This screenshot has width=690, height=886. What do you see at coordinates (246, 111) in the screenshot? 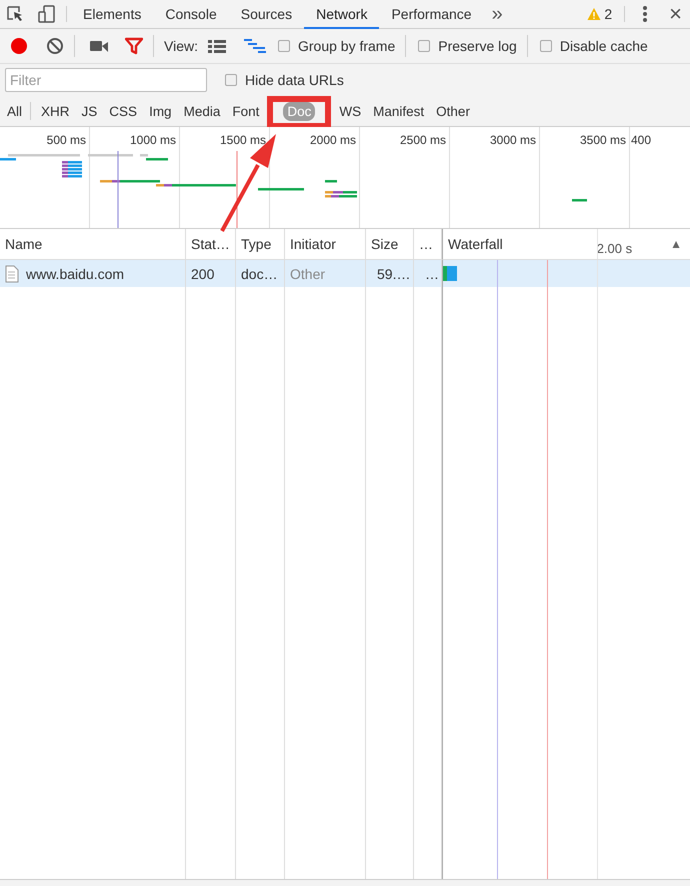
I see `type-filter-button: Font` at bounding box center [246, 111].